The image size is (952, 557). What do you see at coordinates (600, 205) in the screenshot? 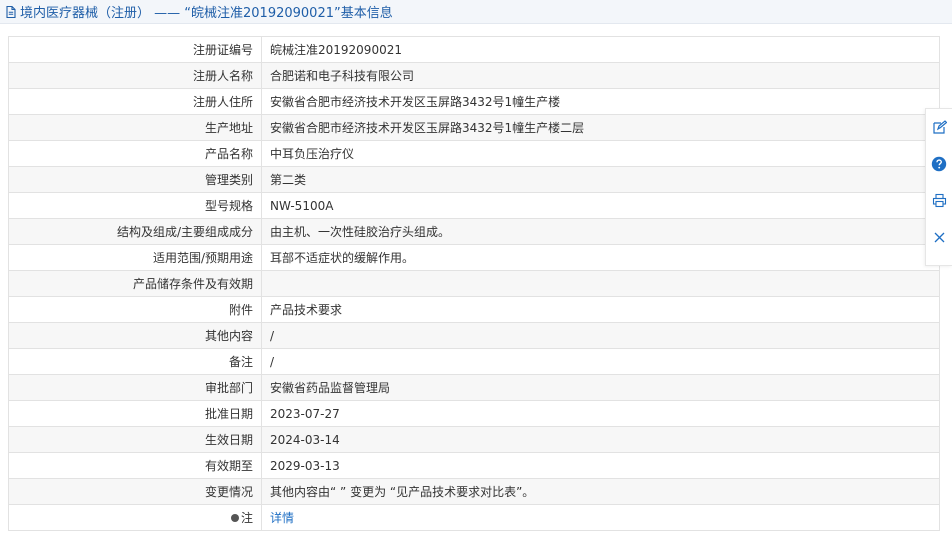
I see `row-value: NW-5100A` at bounding box center [600, 205].